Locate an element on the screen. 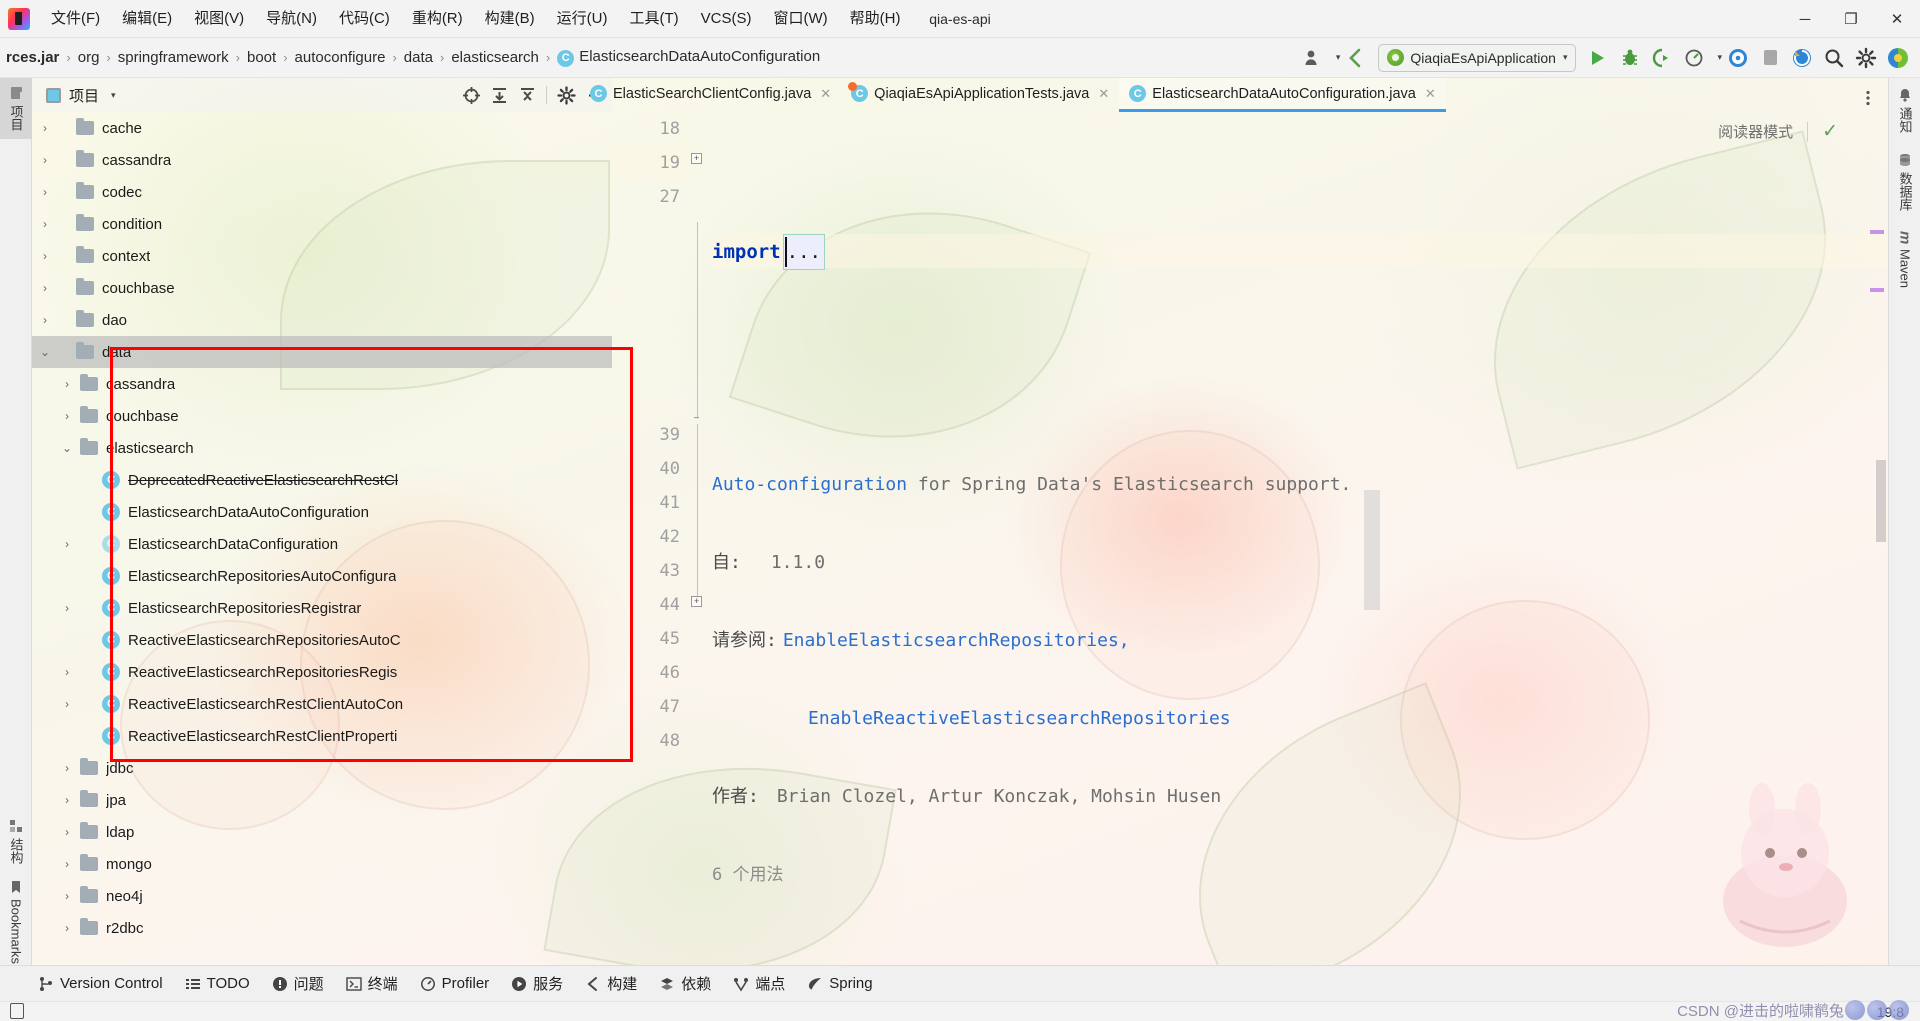 This screenshot has height=1021, width=1920. run-configuration-selector: QiaqiaEsApiApplication ▾ is located at coordinates (1477, 57).